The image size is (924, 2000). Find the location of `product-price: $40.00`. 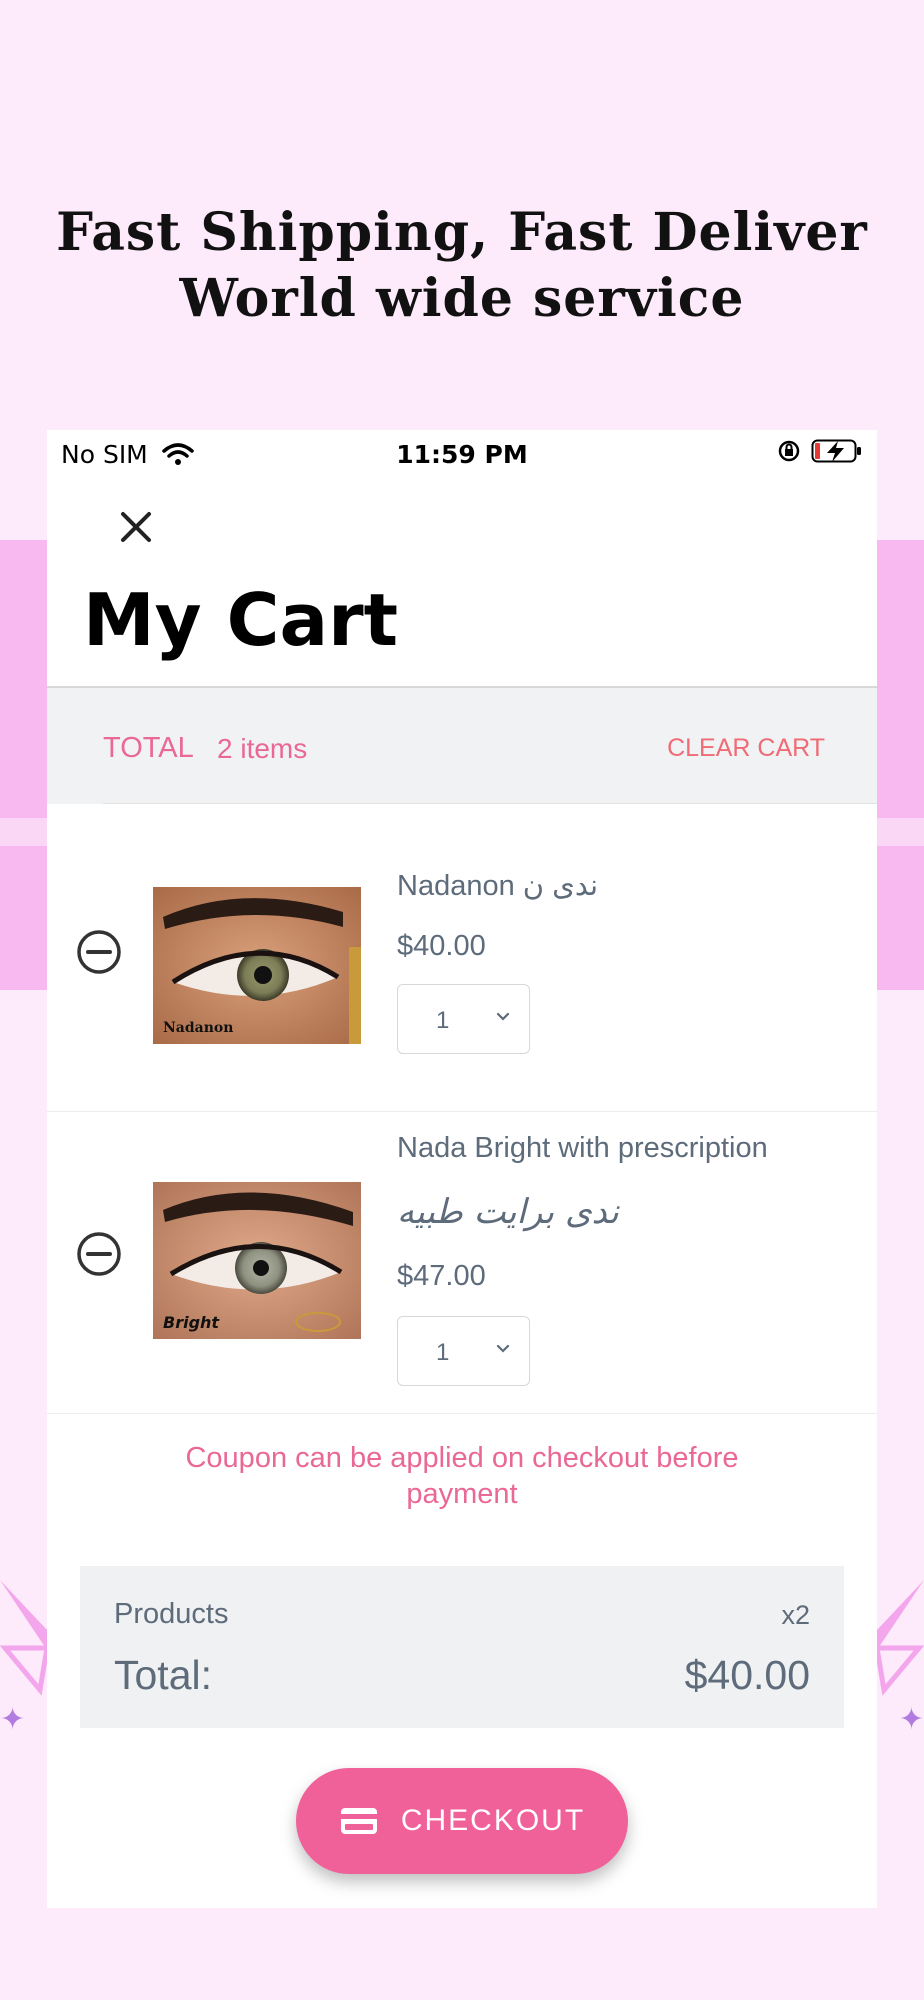

product-price: $40.00 is located at coordinates (441, 946).